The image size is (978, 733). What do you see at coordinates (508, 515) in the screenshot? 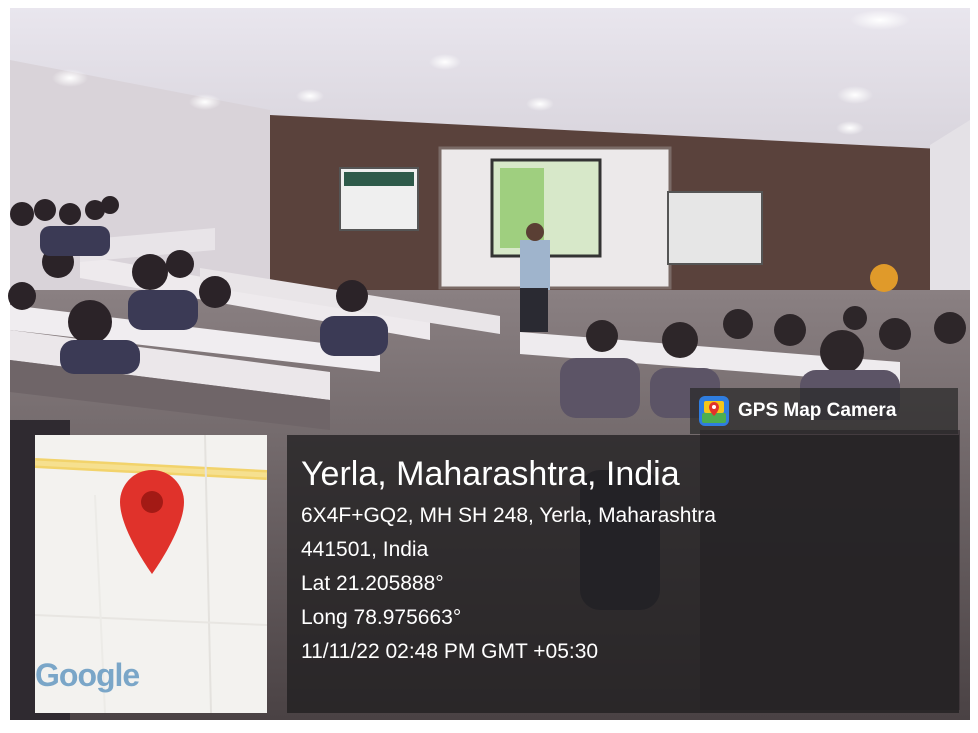
I see `address-line-1: 6X4F+GQ2, MH SH 248, Yerla, Maharashtra` at bounding box center [508, 515].